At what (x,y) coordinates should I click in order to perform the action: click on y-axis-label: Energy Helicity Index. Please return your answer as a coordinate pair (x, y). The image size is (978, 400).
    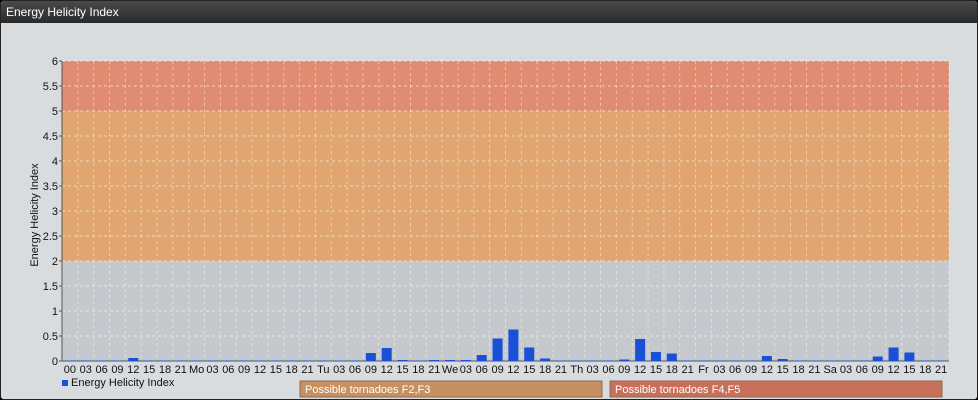
    Looking at the image, I should click on (35, 215).